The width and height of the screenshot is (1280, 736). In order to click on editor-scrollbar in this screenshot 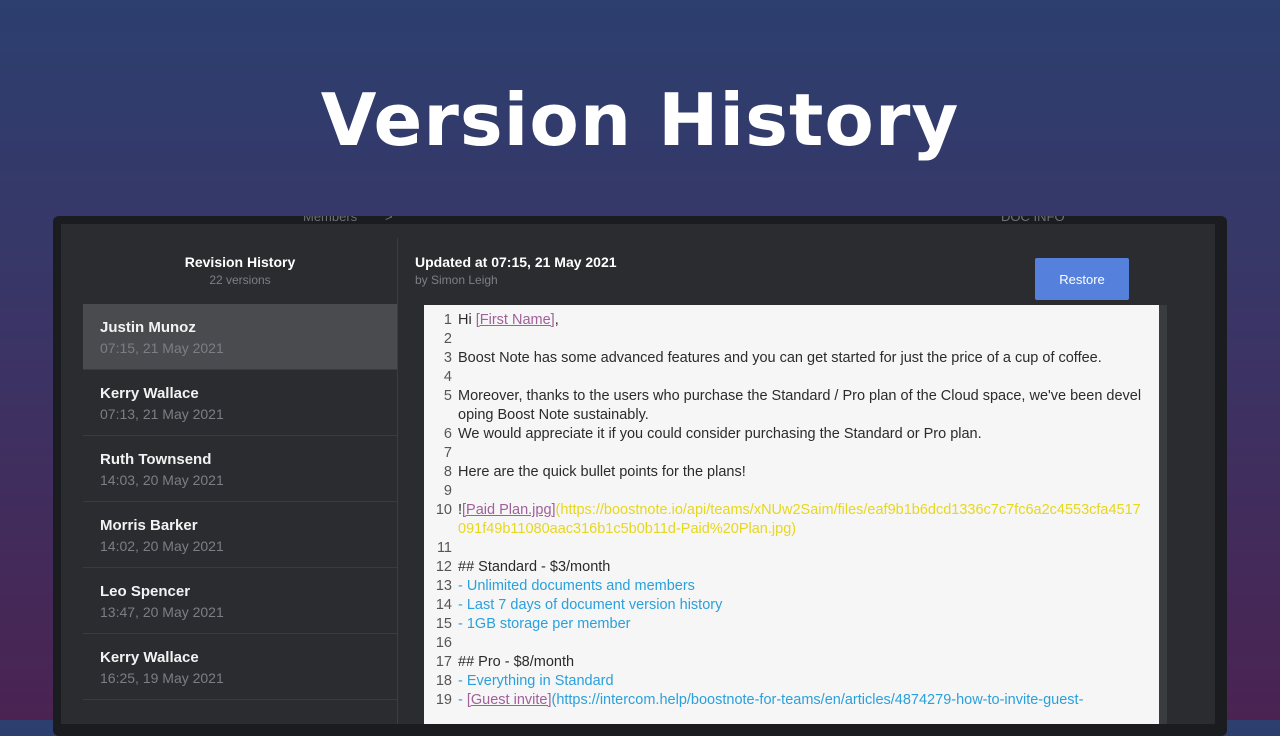, I will do `click(1163, 514)`.